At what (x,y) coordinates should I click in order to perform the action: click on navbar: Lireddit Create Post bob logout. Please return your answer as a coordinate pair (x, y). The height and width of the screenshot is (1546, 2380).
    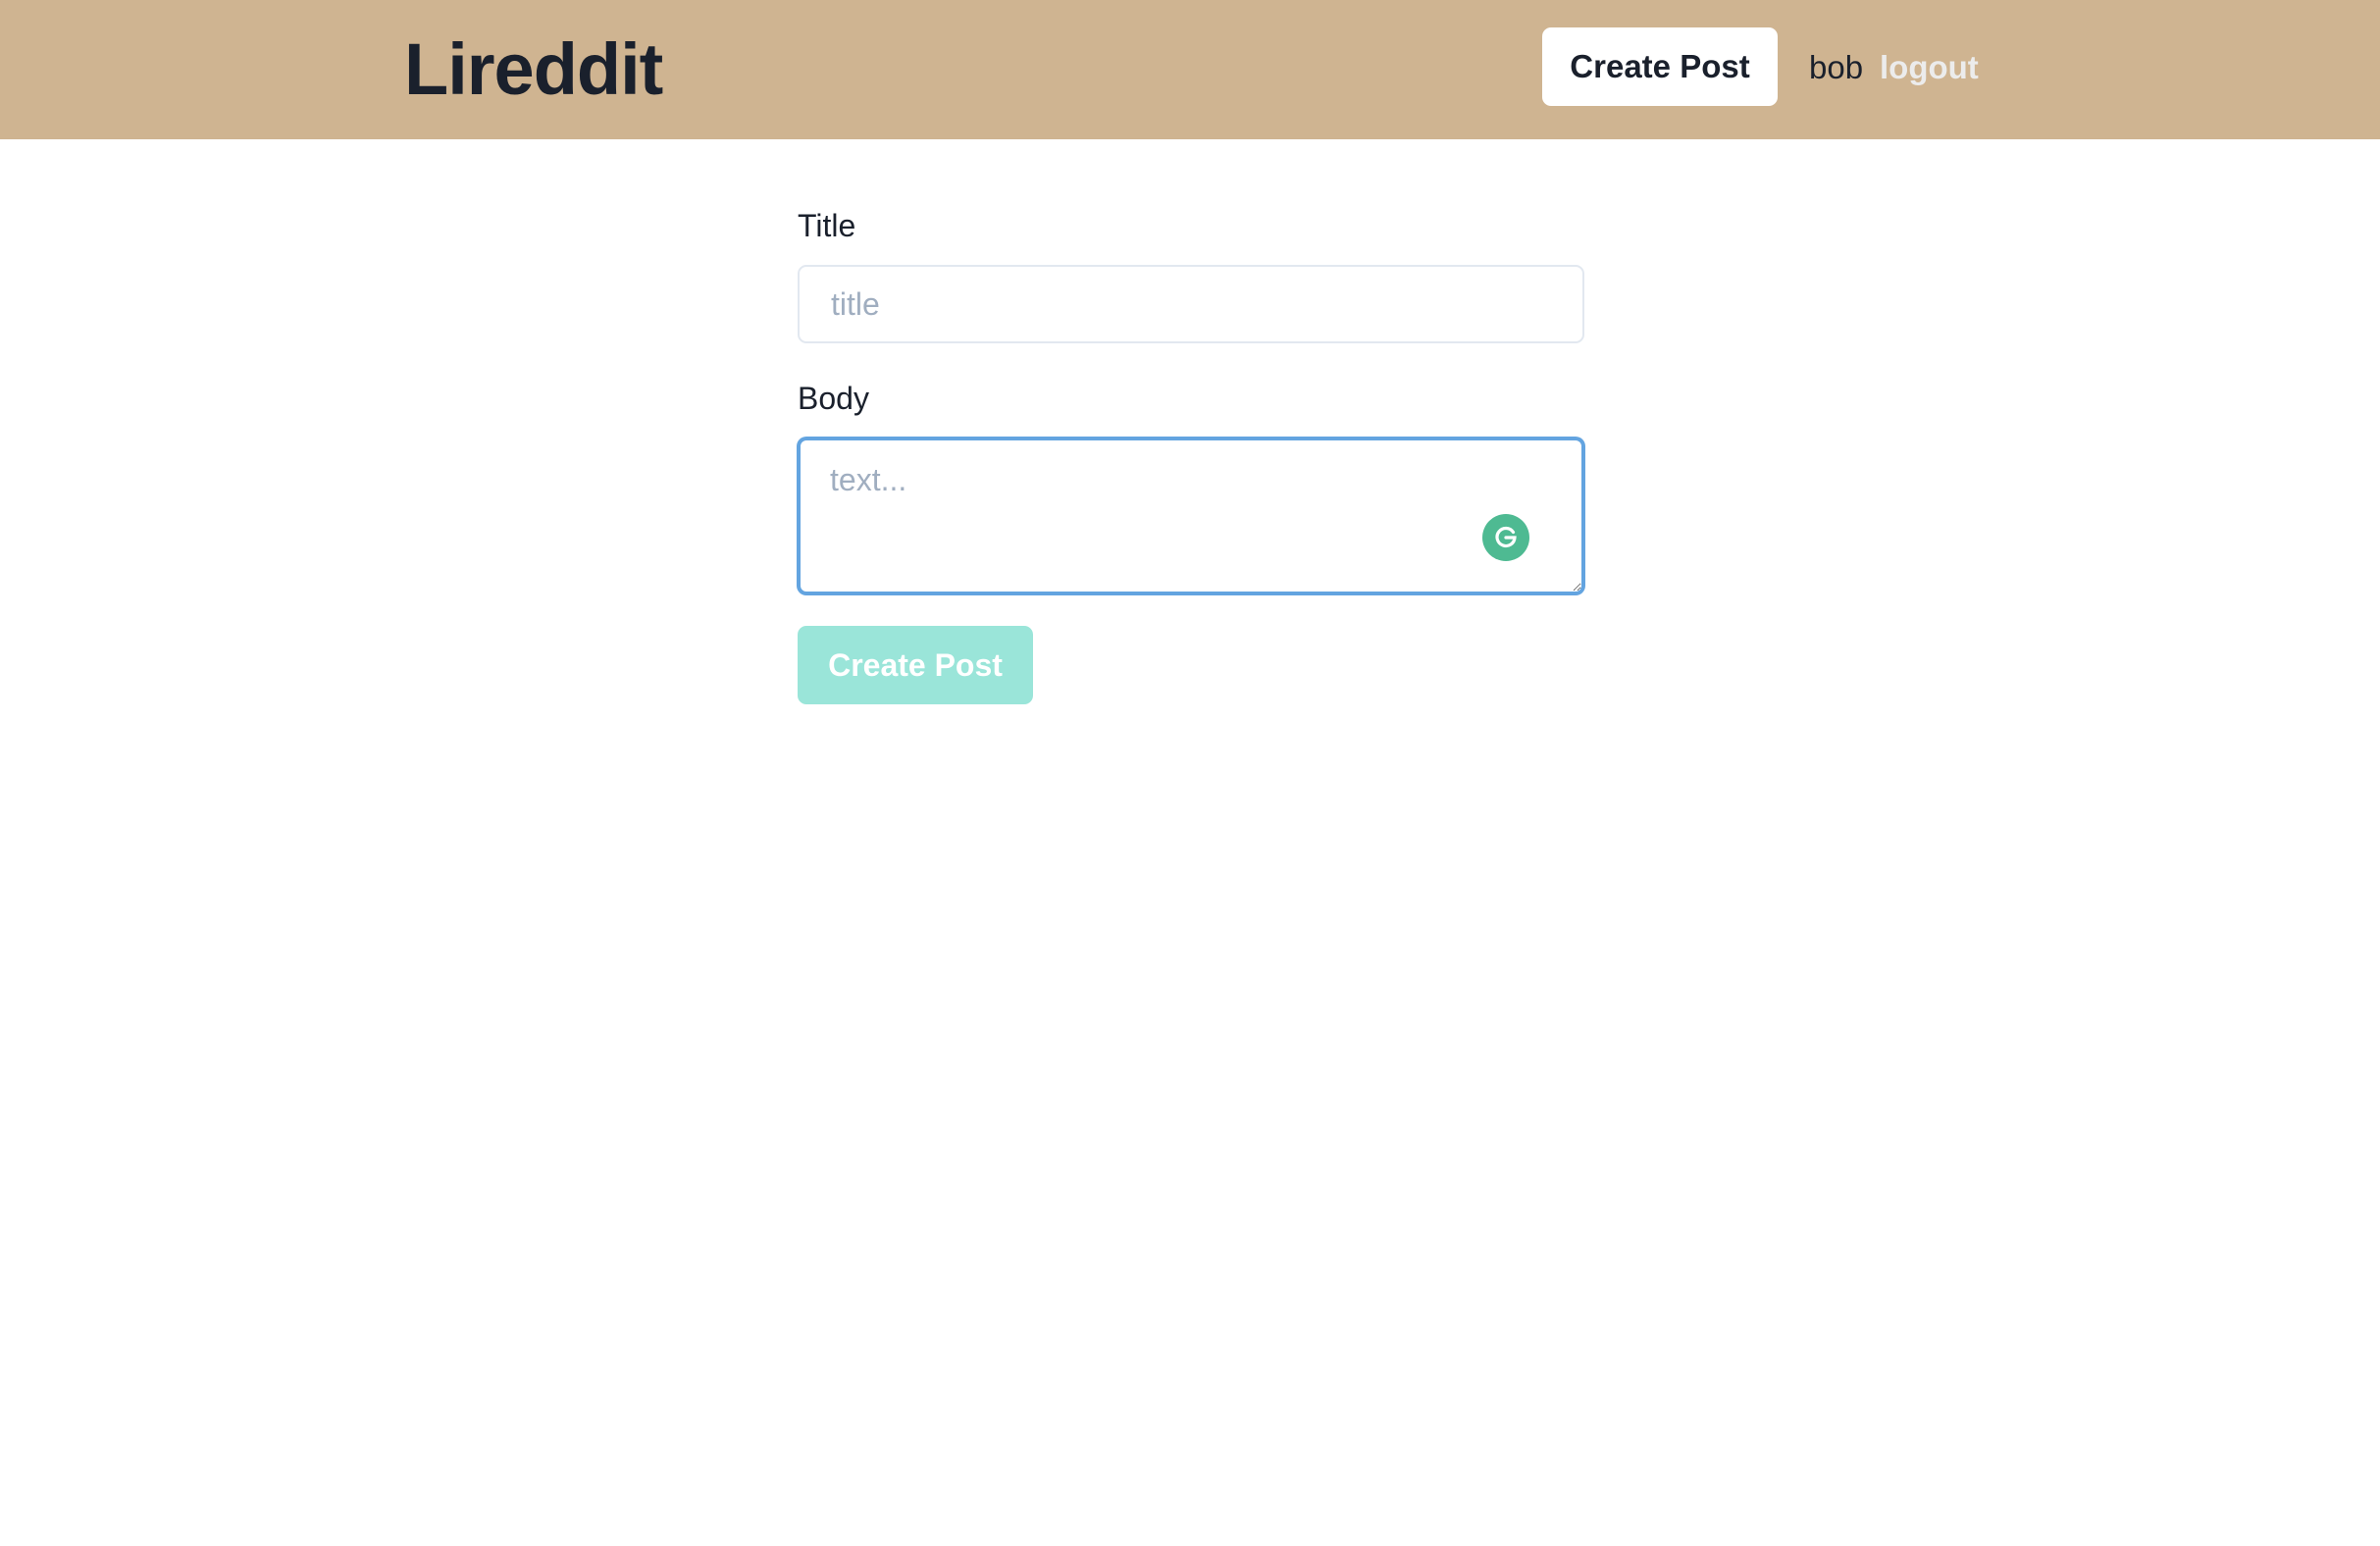
    Looking at the image, I should click on (1190, 69).